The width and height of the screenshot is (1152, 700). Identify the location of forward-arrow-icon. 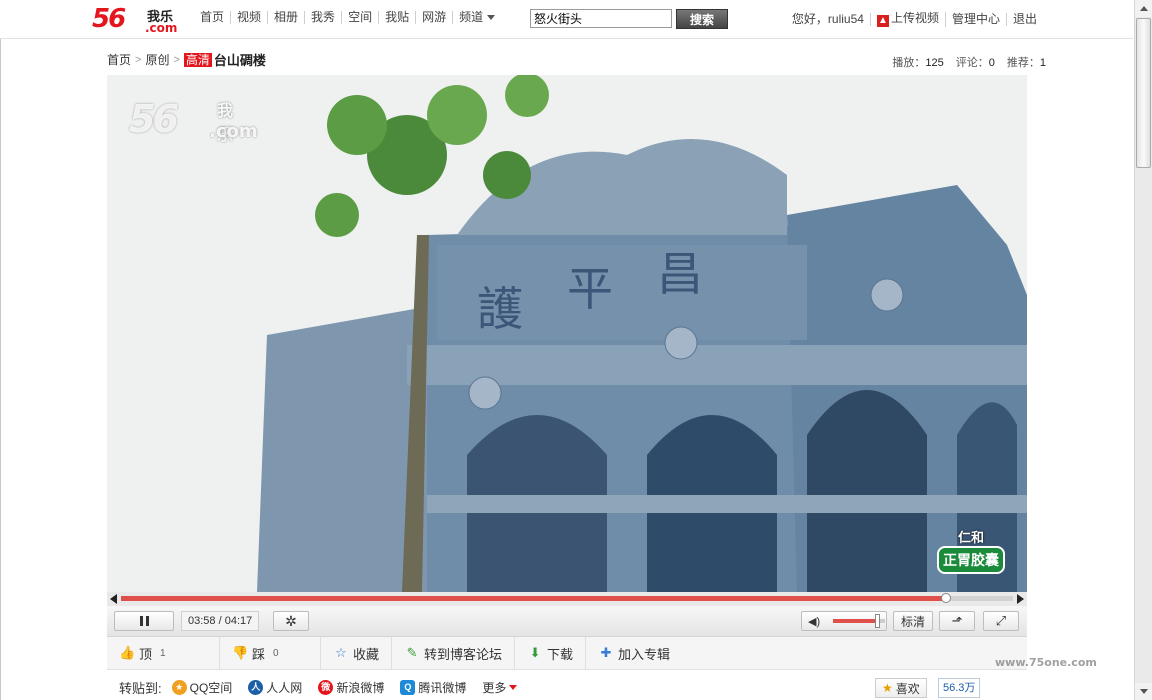
(1020, 599).